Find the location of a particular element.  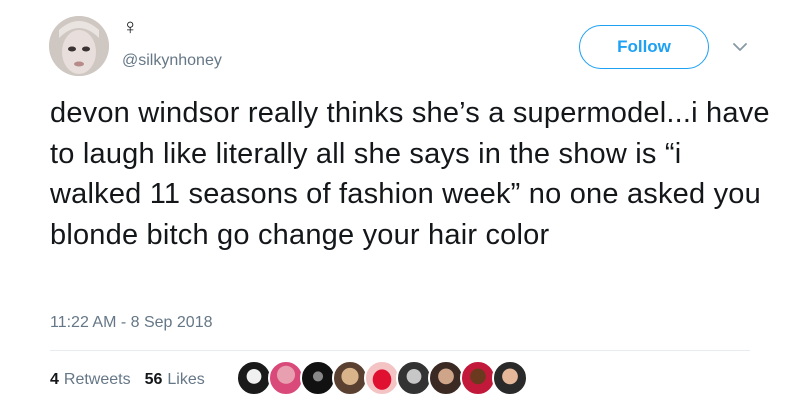

likes-count: 56 is located at coordinates (154, 380).